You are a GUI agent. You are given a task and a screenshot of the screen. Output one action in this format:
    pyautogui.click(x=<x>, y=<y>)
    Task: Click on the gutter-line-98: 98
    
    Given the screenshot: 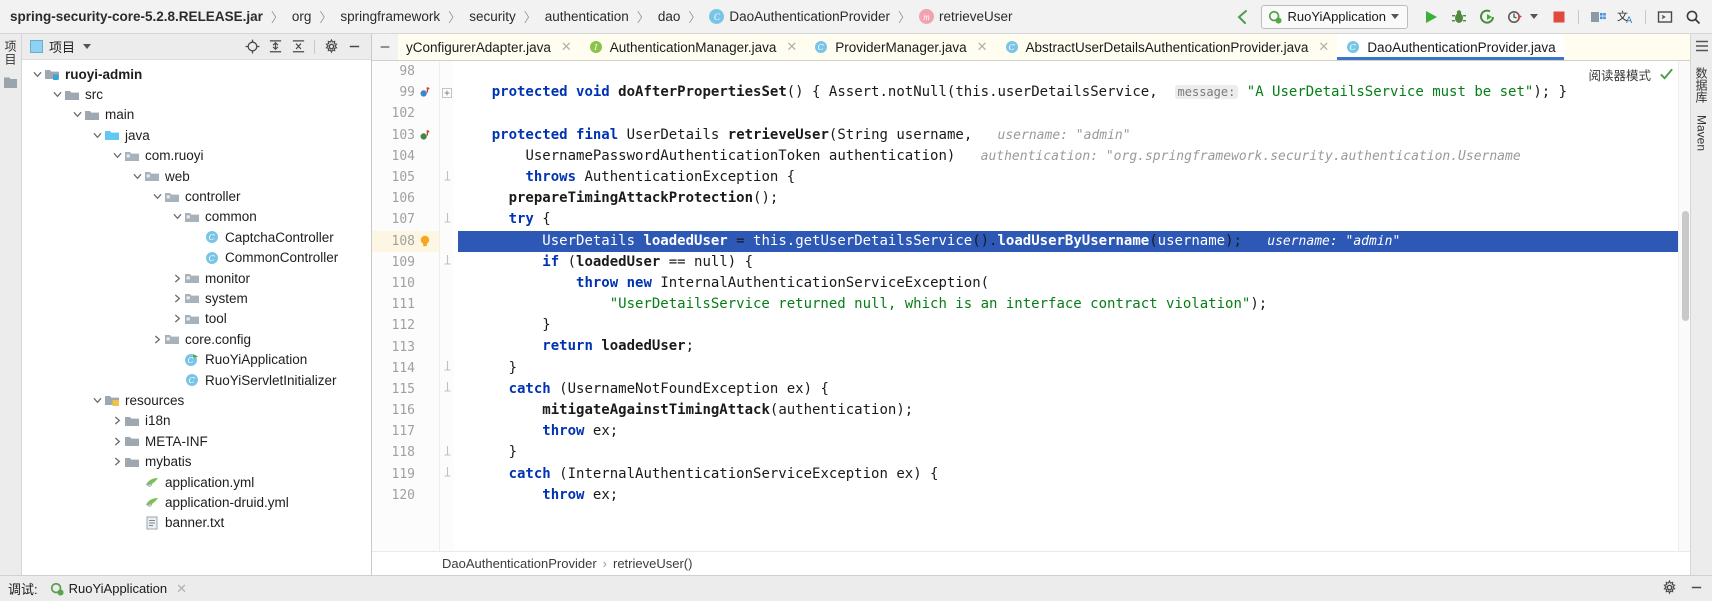 What is the action you would take?
    pyautogui.click(x=405, y=71)
    